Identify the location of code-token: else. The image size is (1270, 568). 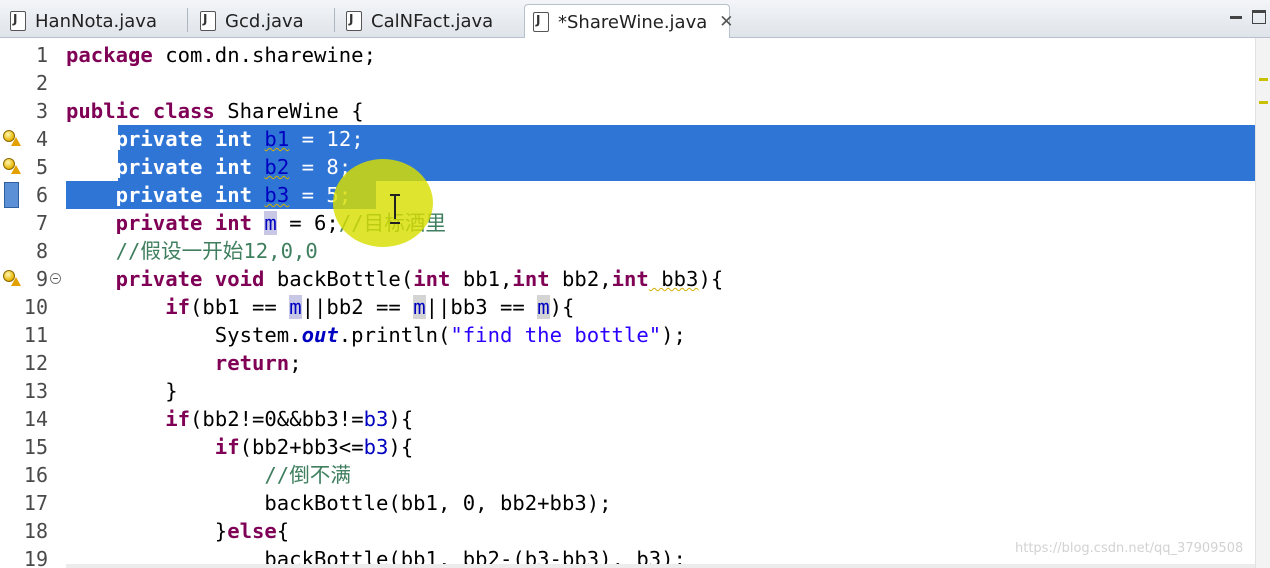
(252, 531).